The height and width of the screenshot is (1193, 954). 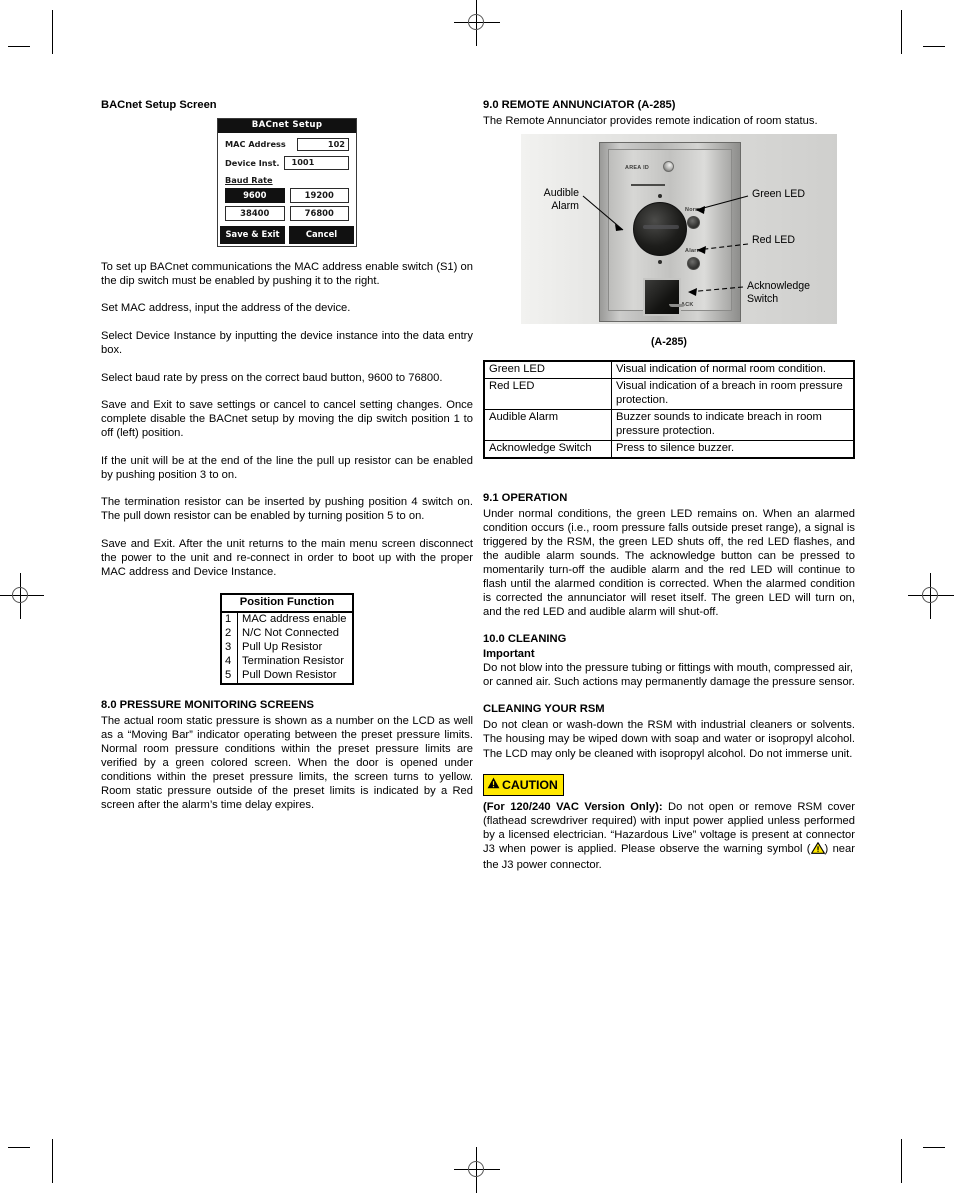 I want to click on position-number: 3, so click(x=229, y=648).